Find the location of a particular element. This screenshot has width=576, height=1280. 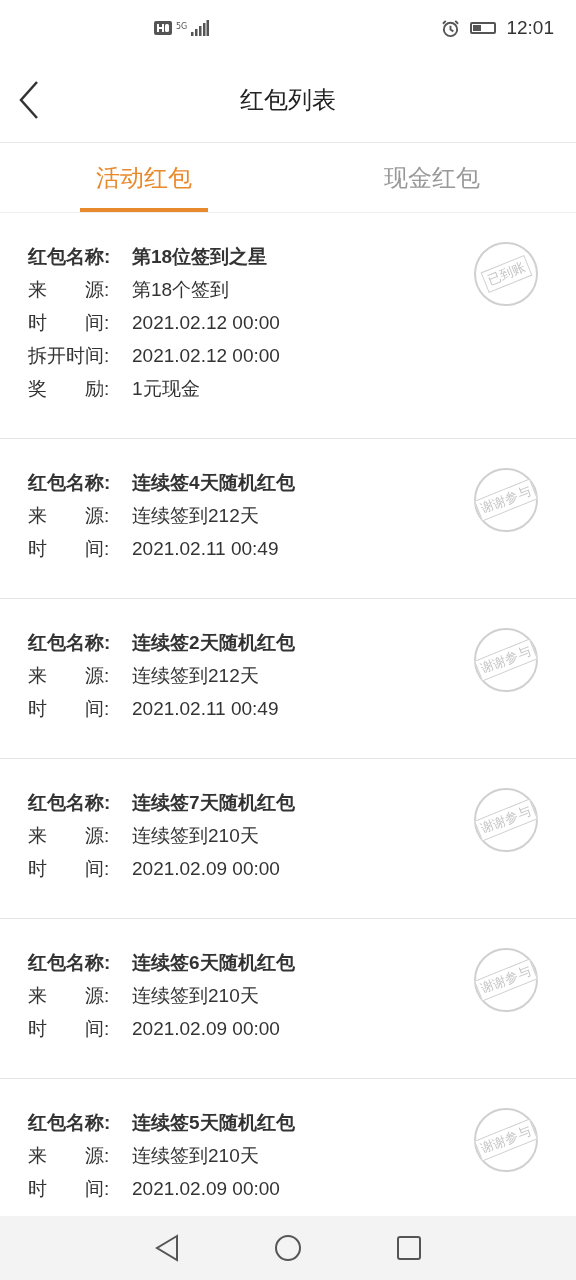

tab: 活动红包 is located at coordinates (144, 177).